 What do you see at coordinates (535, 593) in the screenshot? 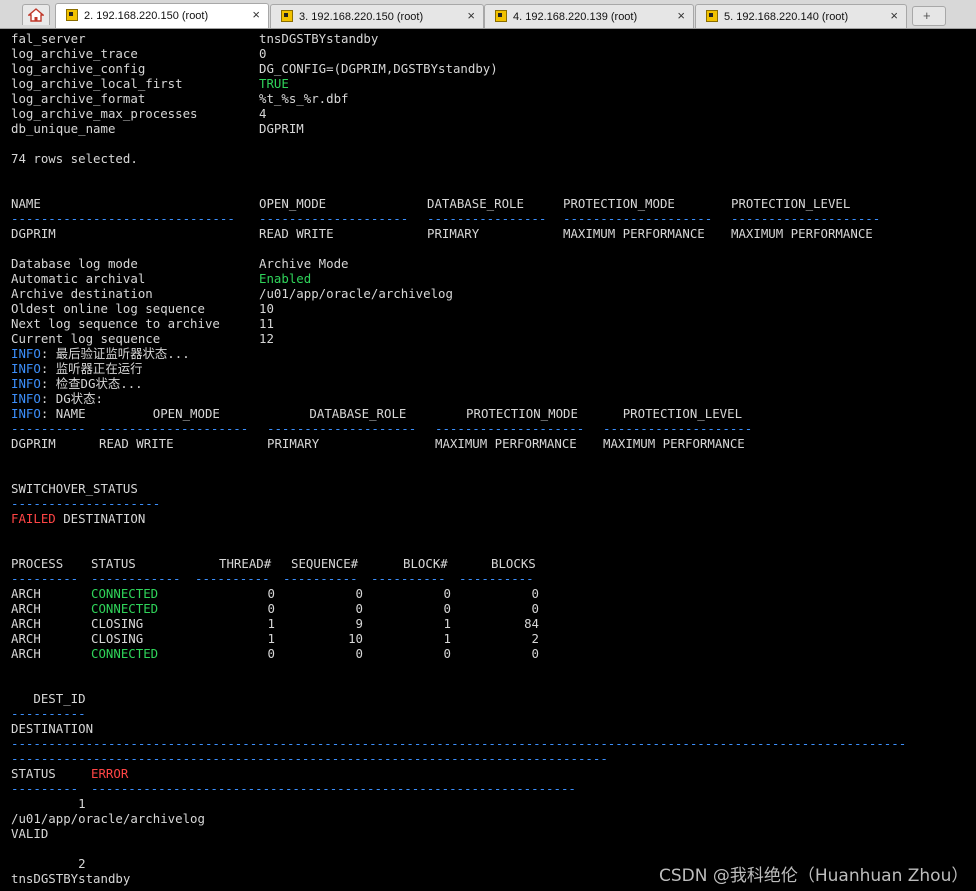
I see `blocks-cell: 0` at bounding box center [535, 593].